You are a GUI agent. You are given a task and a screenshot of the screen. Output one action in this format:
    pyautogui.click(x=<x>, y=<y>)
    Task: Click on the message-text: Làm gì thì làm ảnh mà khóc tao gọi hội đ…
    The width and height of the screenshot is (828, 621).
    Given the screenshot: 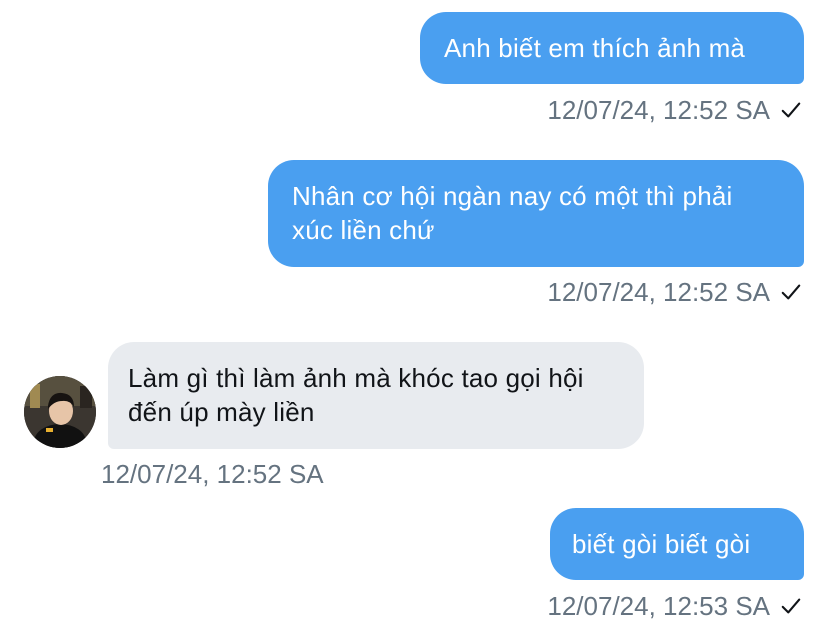 What is the action you would take?
    pyautogui.click(x=356, y=395)
    